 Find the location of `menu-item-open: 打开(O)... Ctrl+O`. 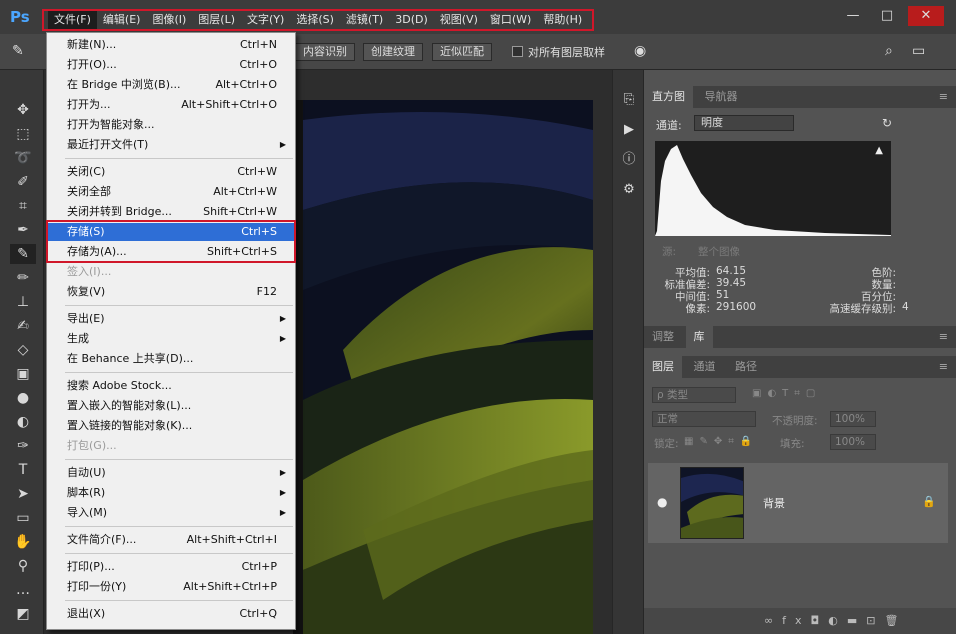

menu-item-open: 打开(O)... Ctrl+O is located at coordinates (171, 65).